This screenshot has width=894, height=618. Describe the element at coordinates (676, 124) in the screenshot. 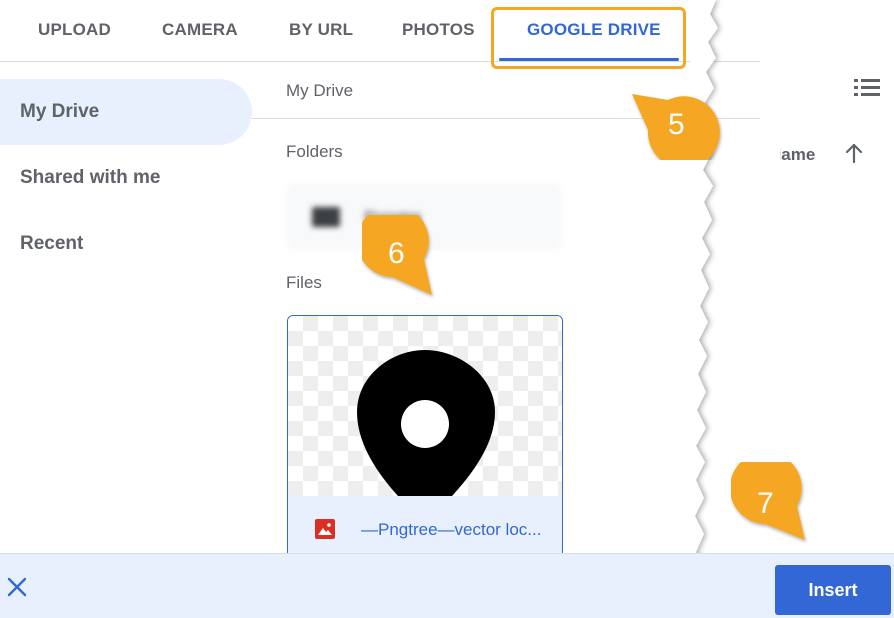

I see `callout-number: 5` at that location.